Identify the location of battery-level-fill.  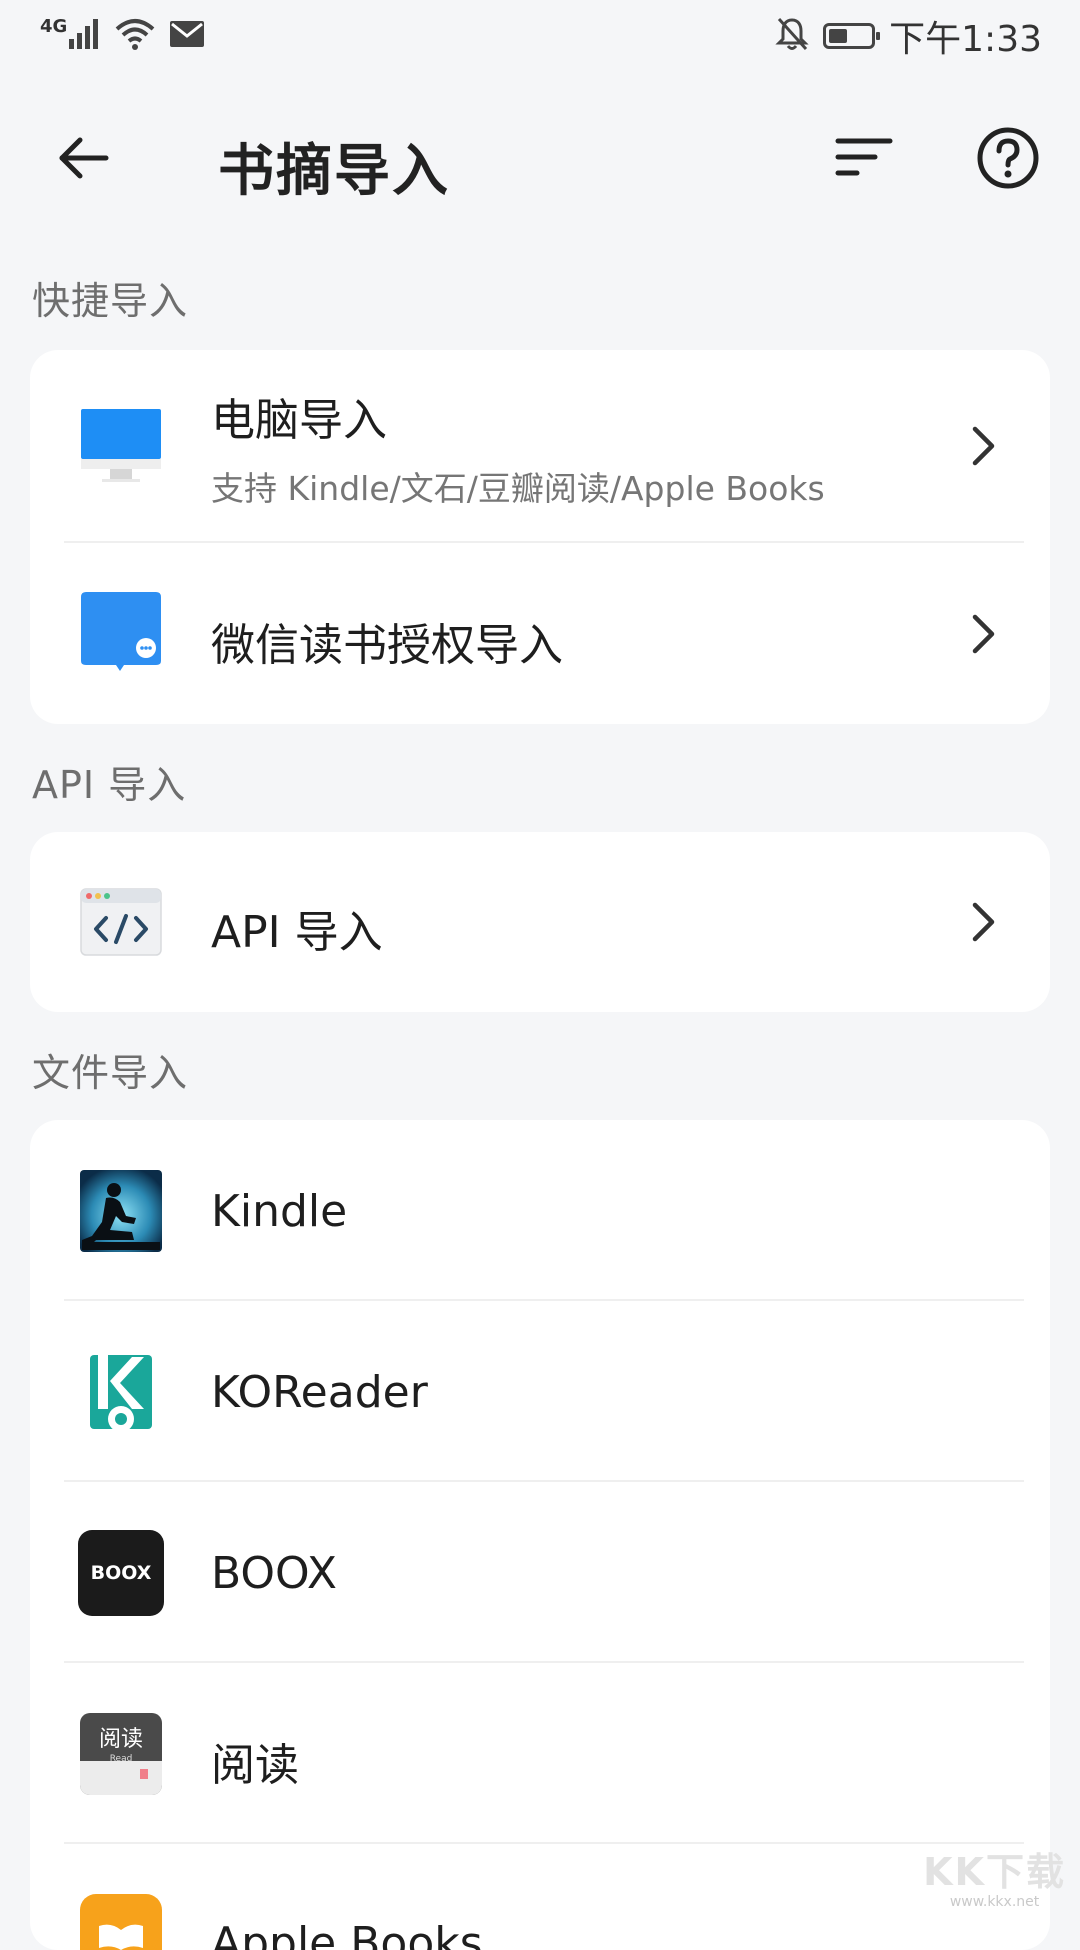
(838, 36).